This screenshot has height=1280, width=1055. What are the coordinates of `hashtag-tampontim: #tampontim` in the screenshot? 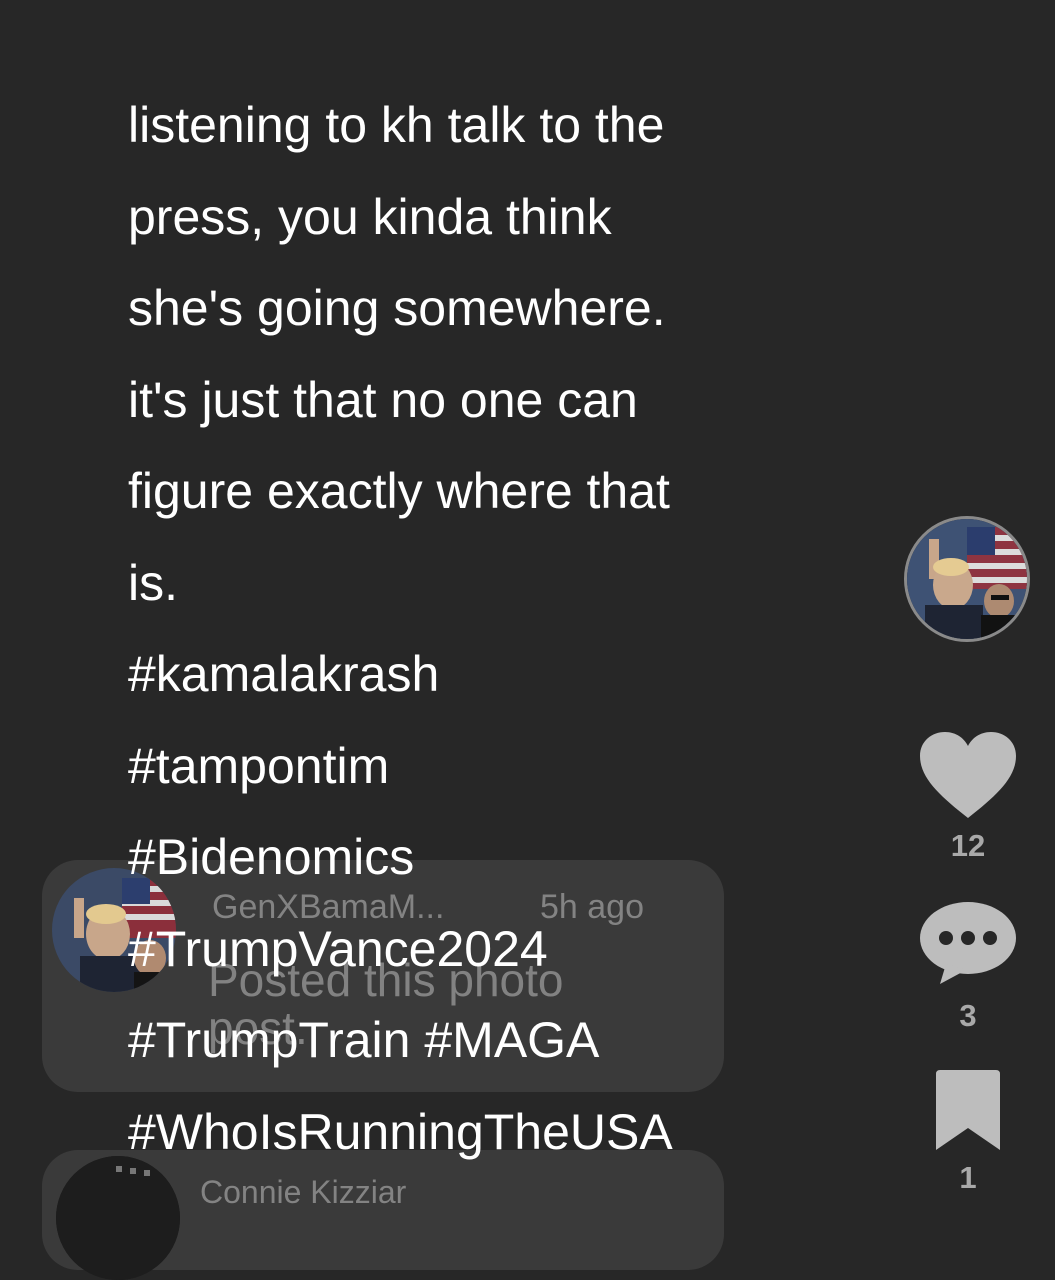 It's located at (508, 767).